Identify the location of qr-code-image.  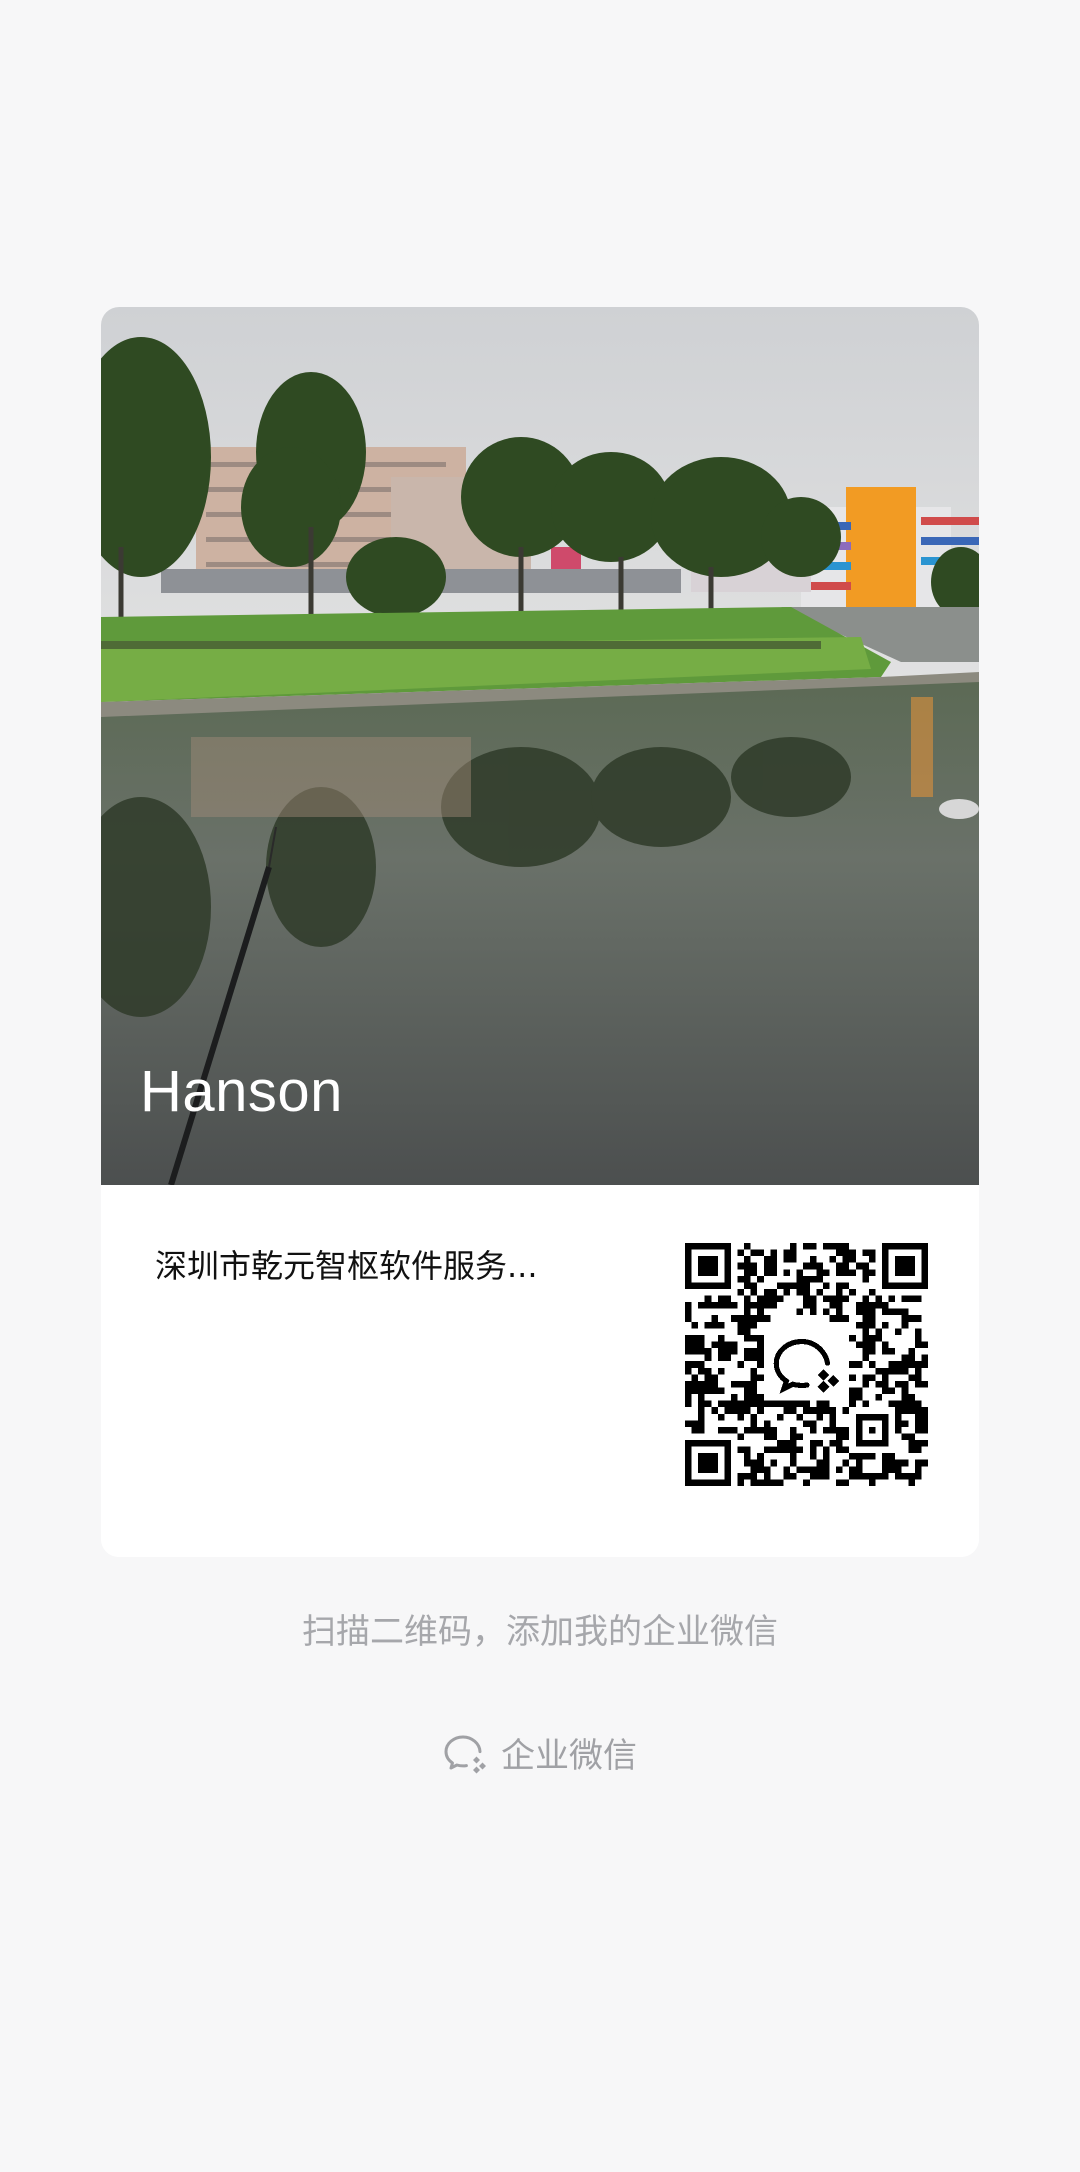
(806, 1364).